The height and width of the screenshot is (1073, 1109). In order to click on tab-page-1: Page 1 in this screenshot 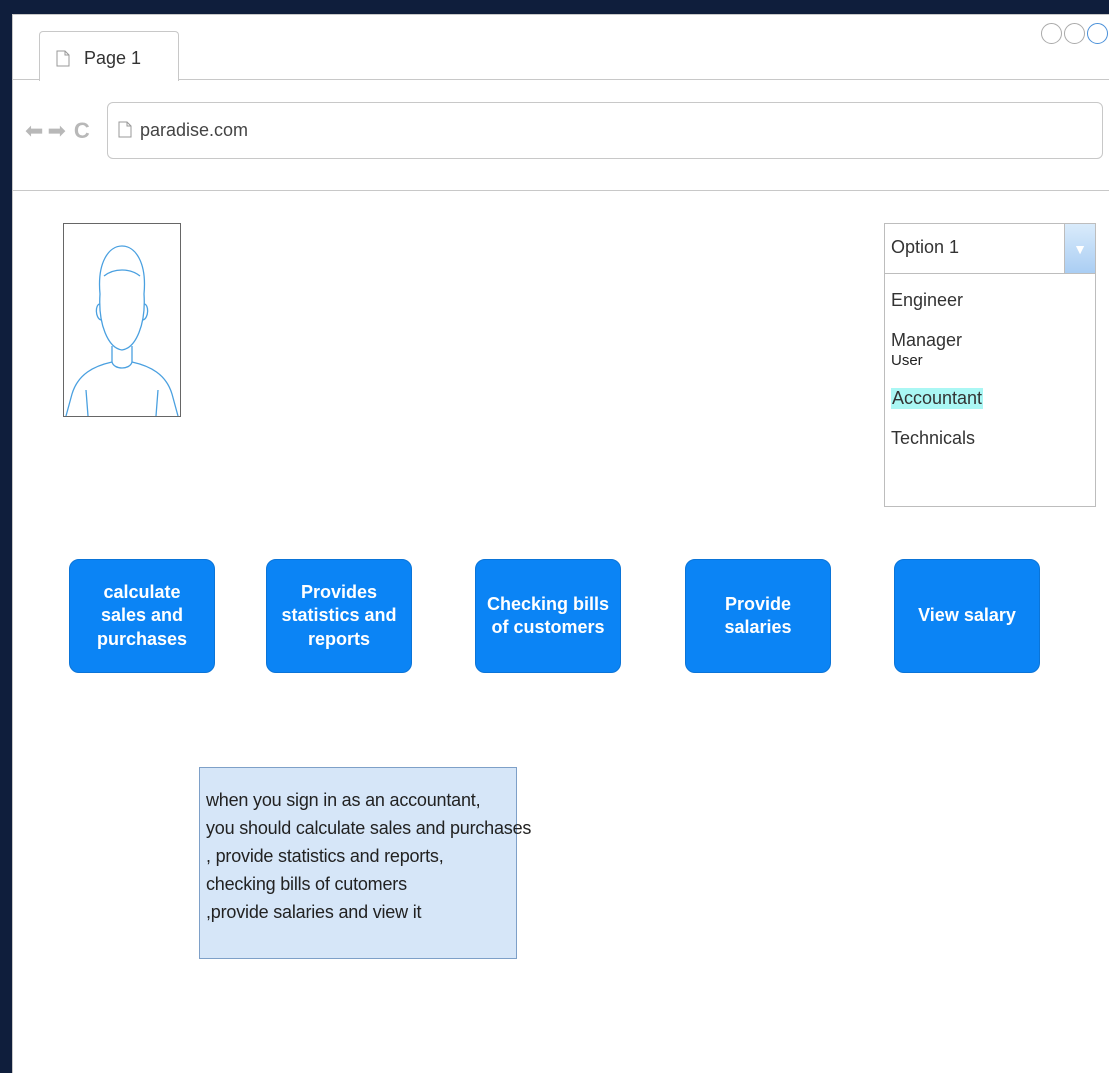, I will do `click(109, 56)`.